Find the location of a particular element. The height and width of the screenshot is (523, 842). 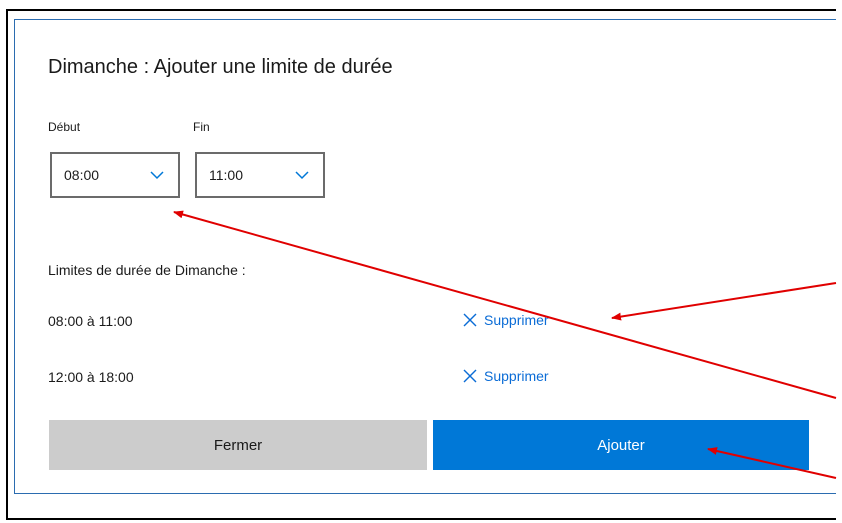

end-label: Fin is located at coordinates (201, 127).